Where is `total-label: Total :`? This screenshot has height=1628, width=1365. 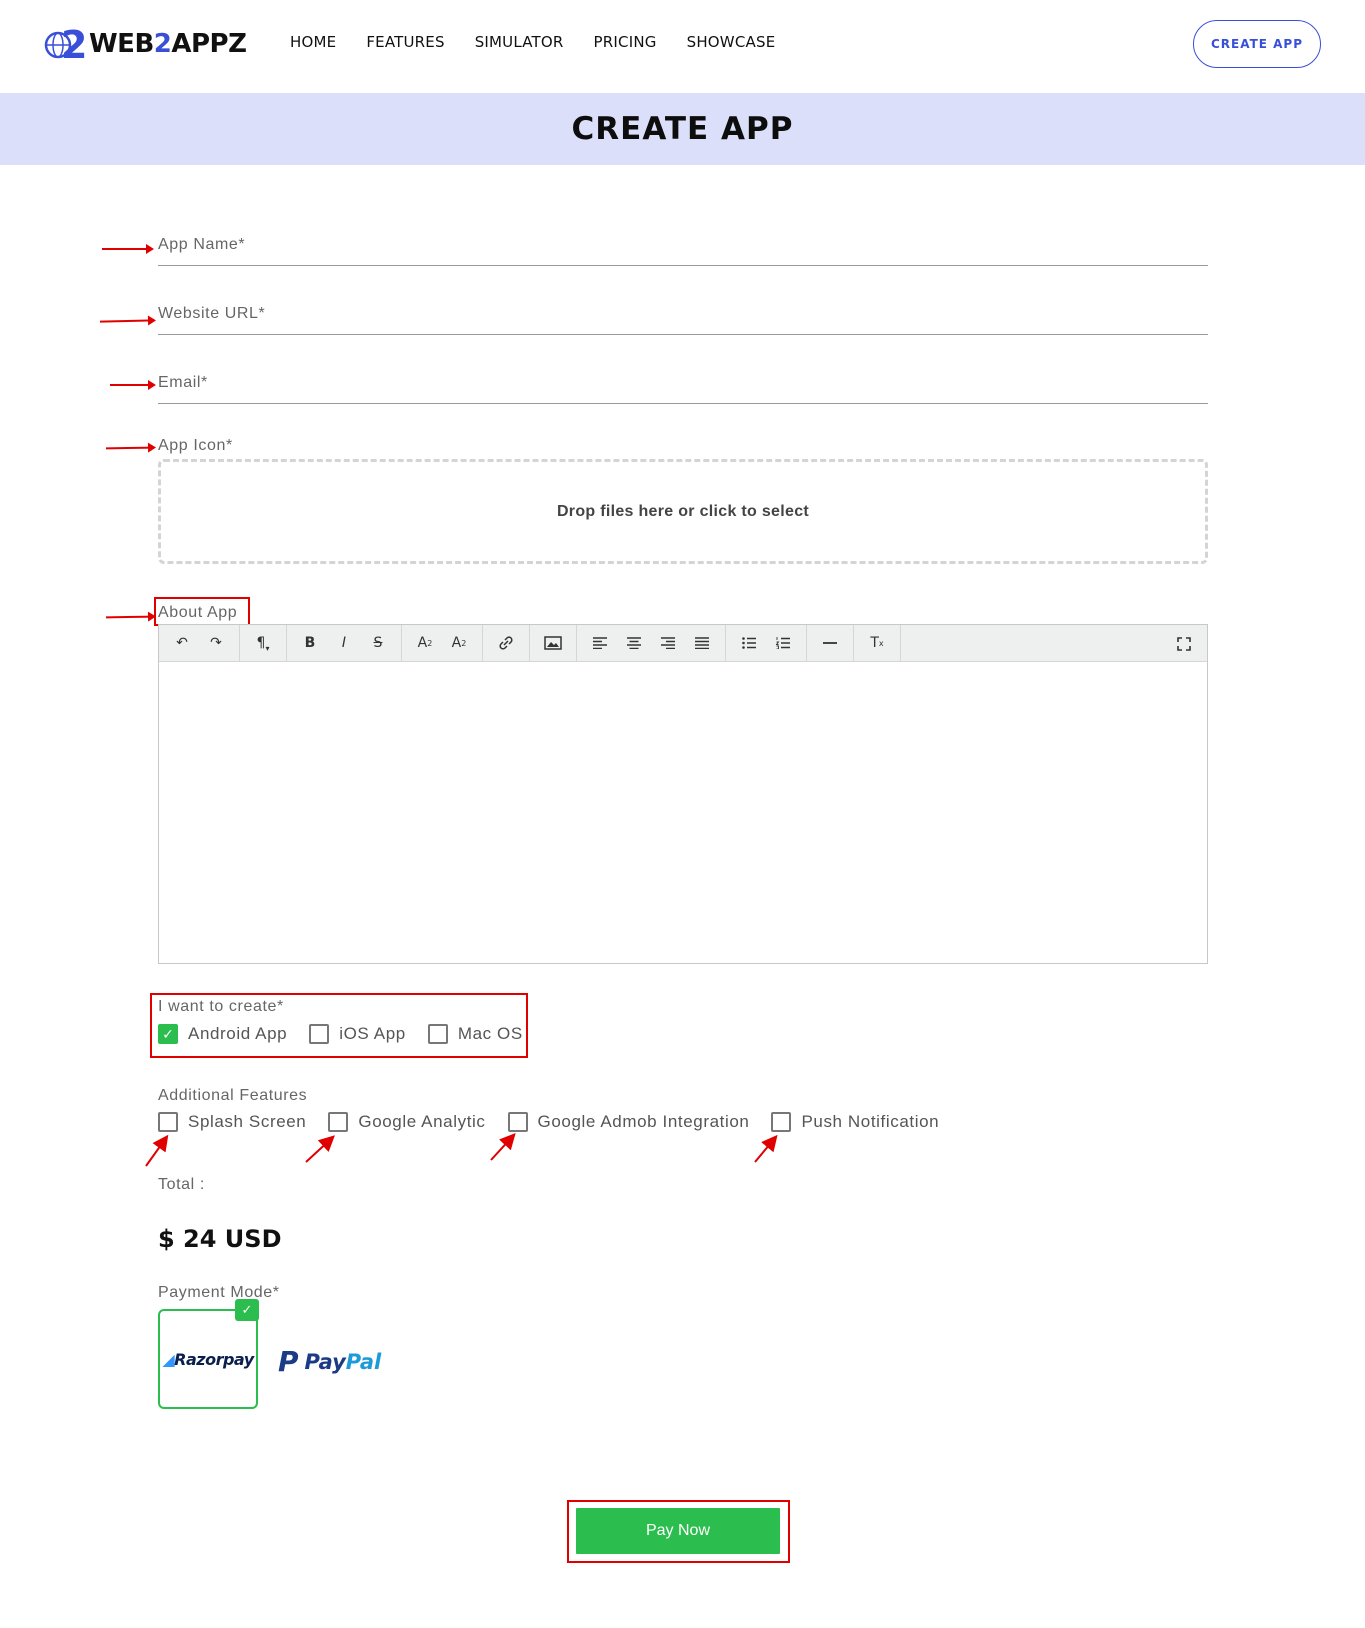 total-label: Total : is located at coordinates (181, 1184).